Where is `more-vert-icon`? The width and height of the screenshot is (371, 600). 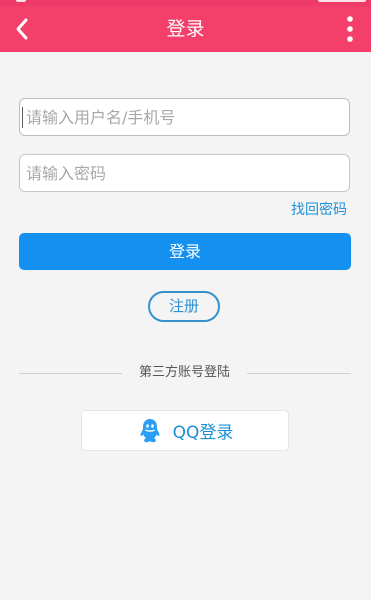 more-vert-icon is located at coordinates (350, 29).